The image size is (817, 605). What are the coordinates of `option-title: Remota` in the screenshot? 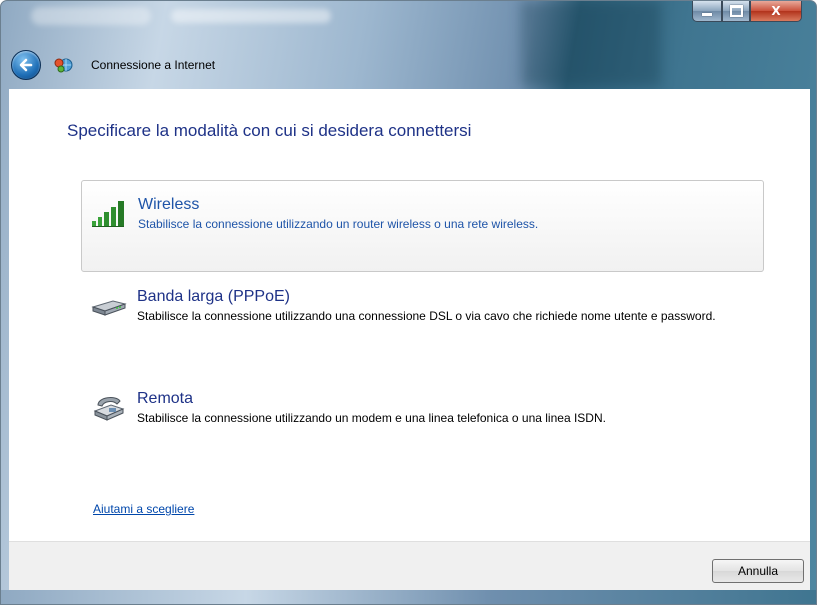 It's located at (165, 398).